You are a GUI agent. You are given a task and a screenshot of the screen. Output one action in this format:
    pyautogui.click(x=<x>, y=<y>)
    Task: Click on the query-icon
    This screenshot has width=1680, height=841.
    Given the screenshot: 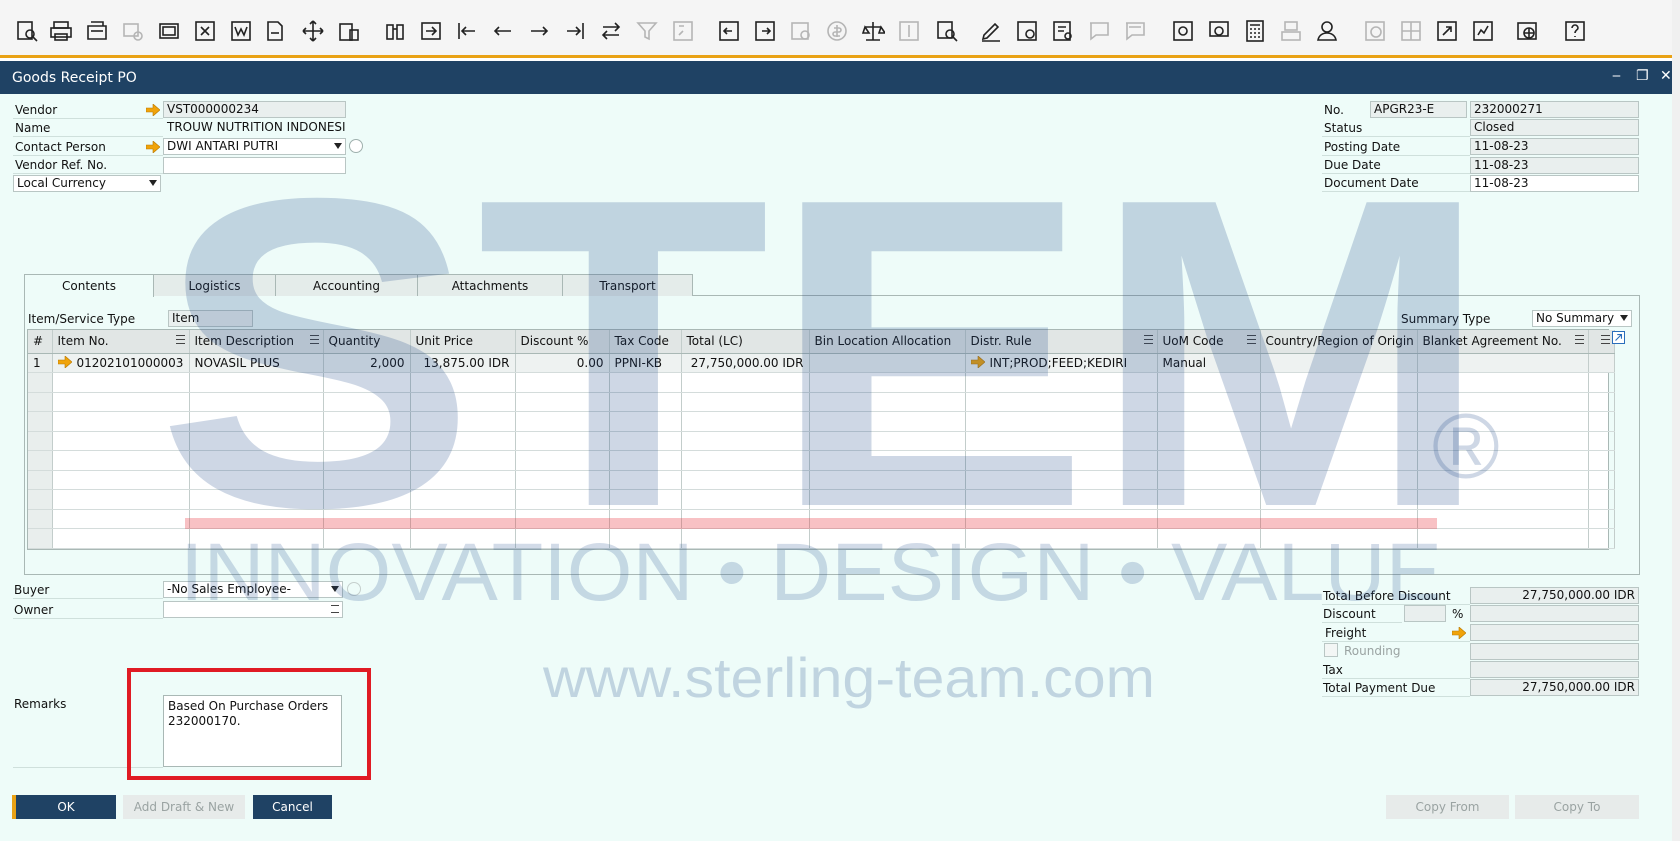 What is the action you would take?
    pyautogui.click(x=947, y=31)
    